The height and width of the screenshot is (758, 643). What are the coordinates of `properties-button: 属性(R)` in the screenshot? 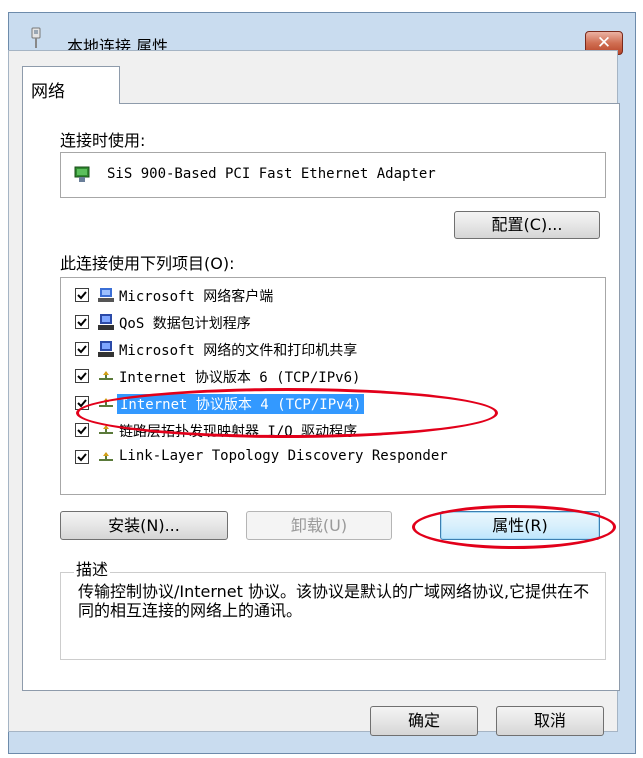 It's located at (520, 525).